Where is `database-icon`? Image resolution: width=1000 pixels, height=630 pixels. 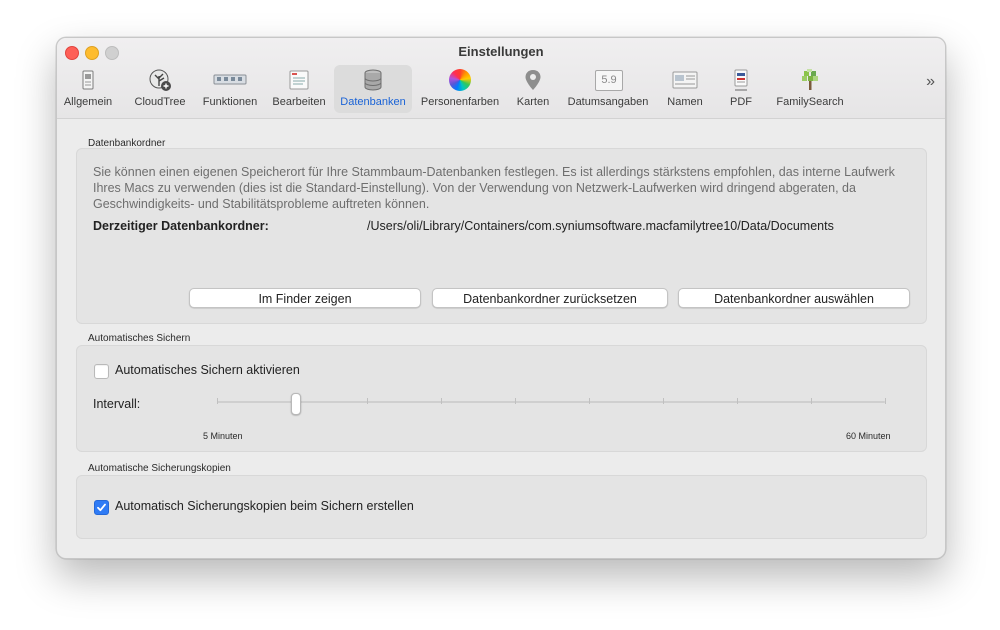 database-icon is located at coordinates (373, 80).